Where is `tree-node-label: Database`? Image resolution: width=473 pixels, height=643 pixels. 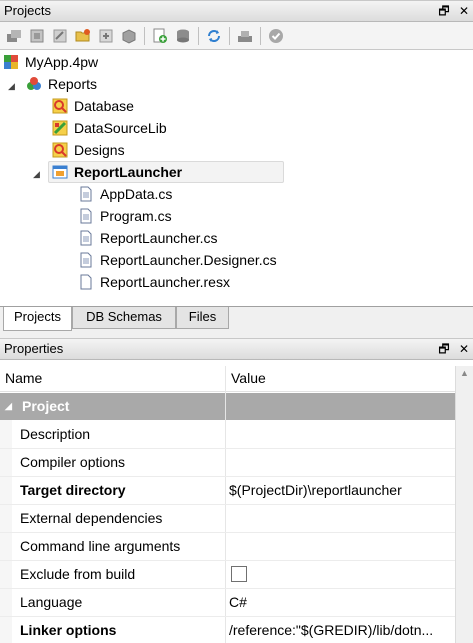 tree-node-label: Database is located at coordinates (104, 106).